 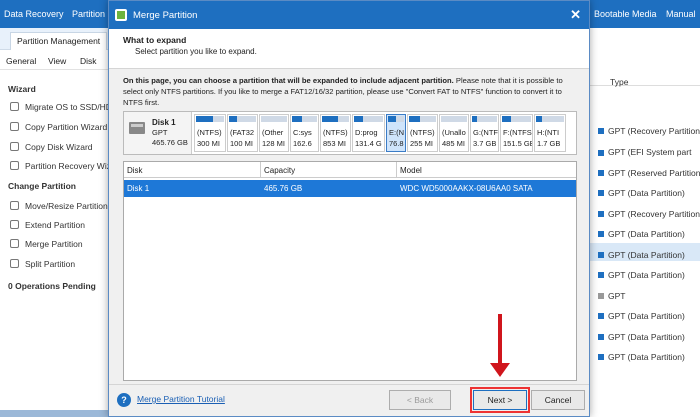 What do you see at coordinates (196, 51) in the screenshot?
I see `step-subheading: Select partition you like to expand.` at bounding box center [196, 51].